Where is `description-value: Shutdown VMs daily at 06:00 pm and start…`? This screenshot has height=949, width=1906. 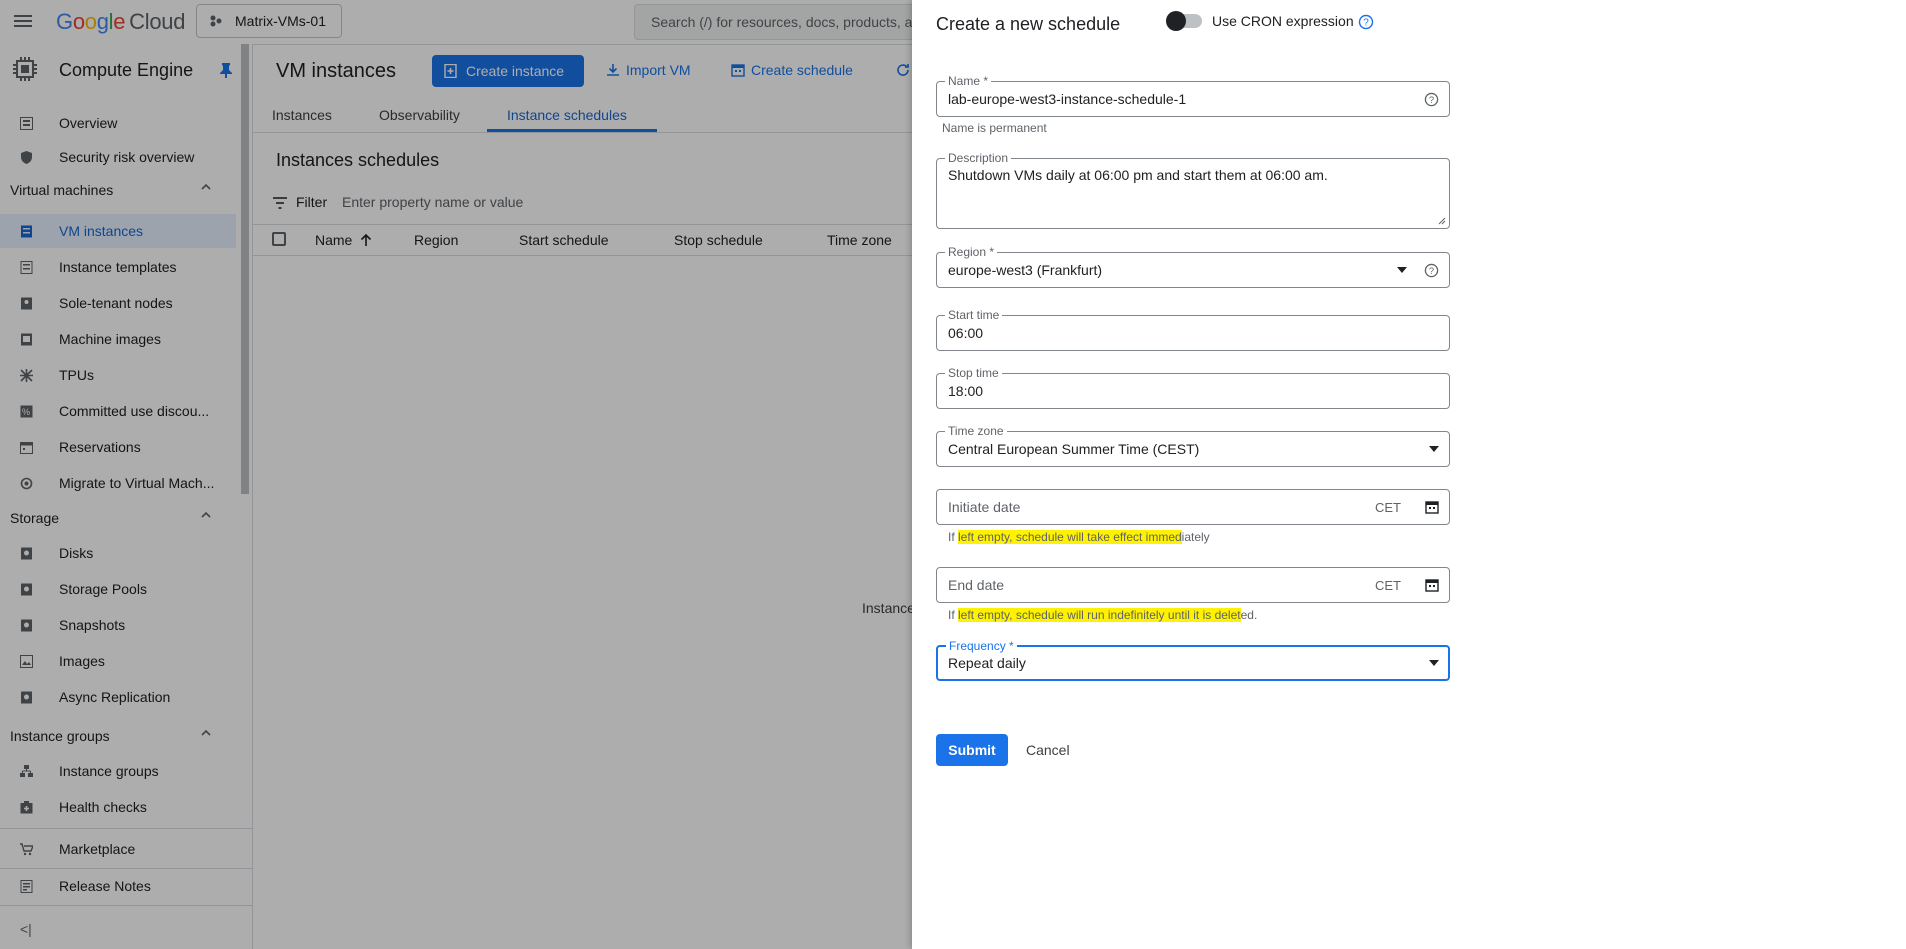
description-value: Shutdown VMs daily at 06:00 pm and start… is located at coordinates (1138, 175).